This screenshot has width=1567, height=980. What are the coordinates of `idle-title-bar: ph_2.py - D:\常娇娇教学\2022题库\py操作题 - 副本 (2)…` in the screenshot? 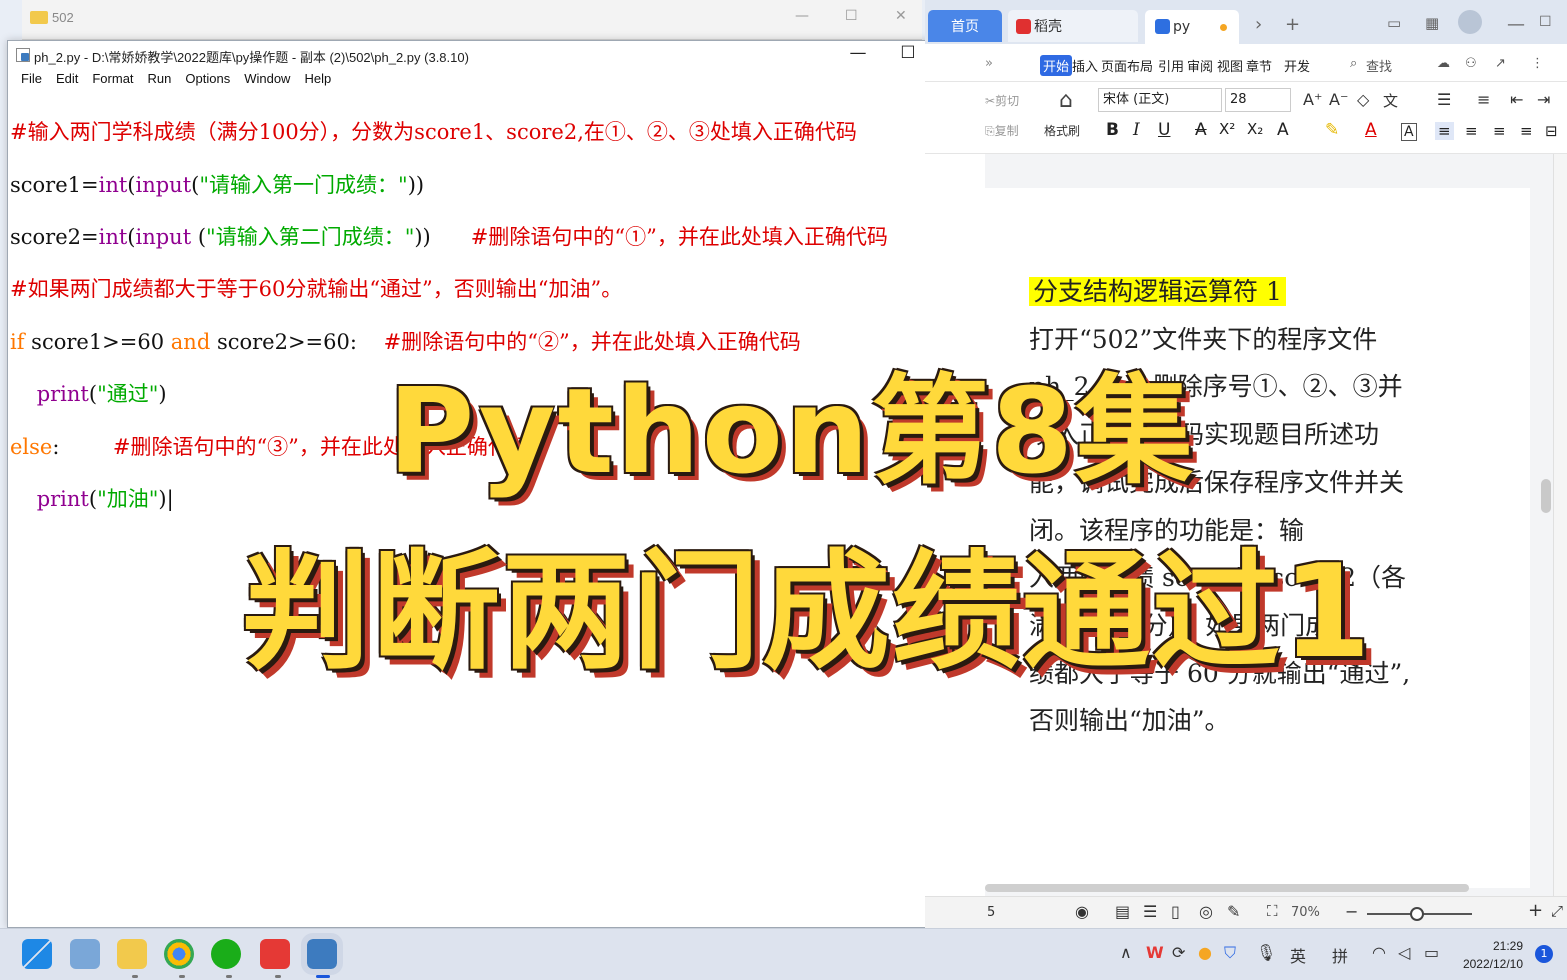 It's located at (496, 55).